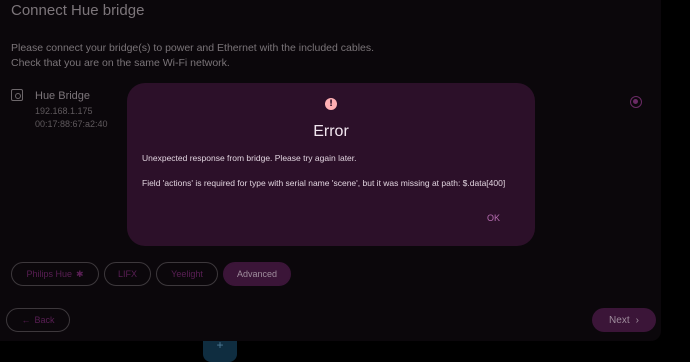 The image size is (690, 362). What do you see at coordinates (26, 320) in the screenshot?
I see `arrow-left-icon: ←` at bounding box center [26, 320].